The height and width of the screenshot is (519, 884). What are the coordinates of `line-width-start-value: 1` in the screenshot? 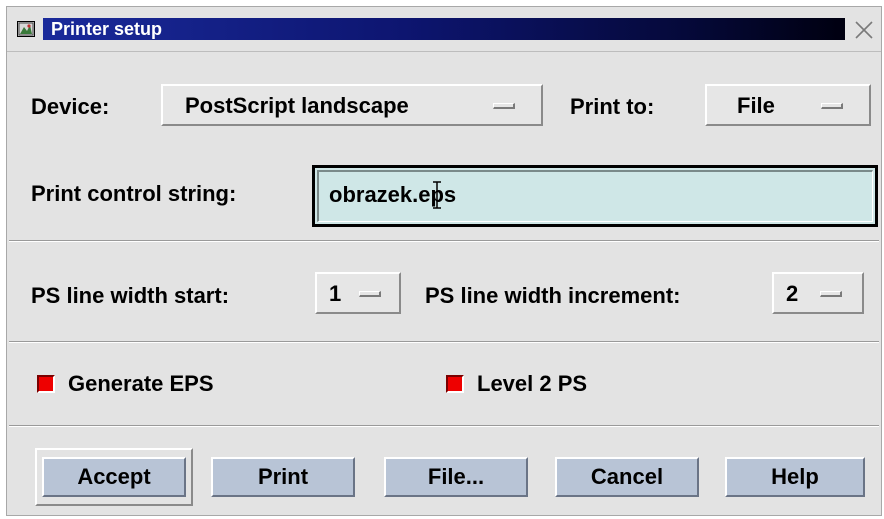 It's located at (335, 293).